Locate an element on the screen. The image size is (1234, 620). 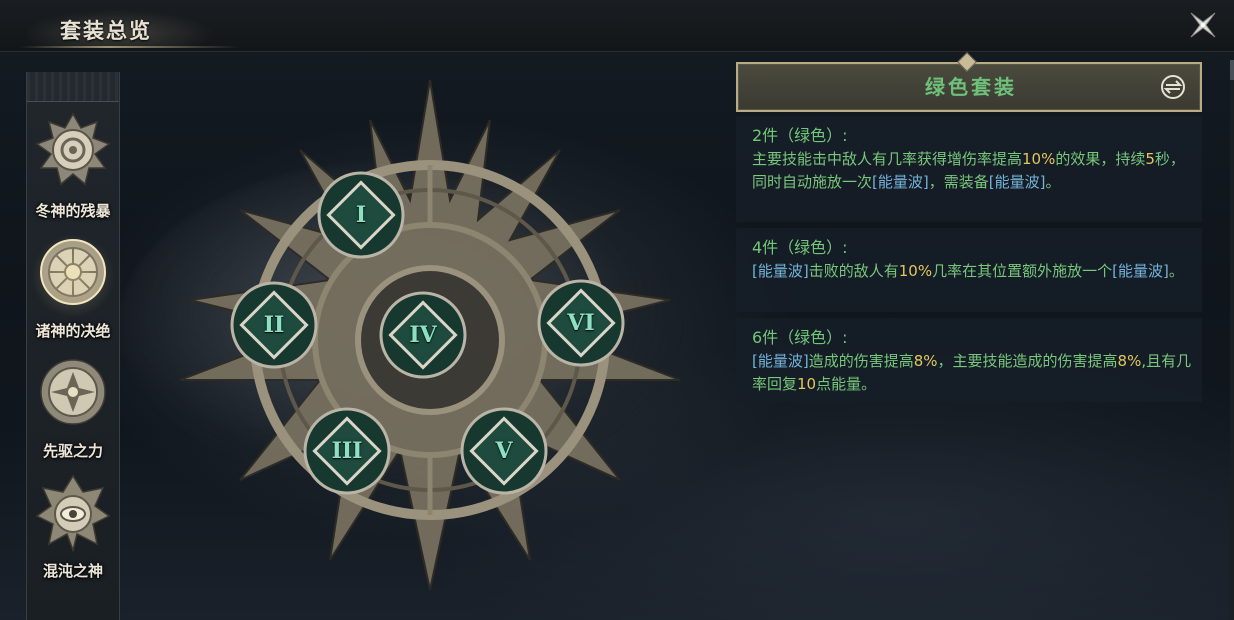
set-category-sidebar: 冬神的残暴 诸神的决绝 先驱之力 混沌之神 is located at coordinates (73, 346).